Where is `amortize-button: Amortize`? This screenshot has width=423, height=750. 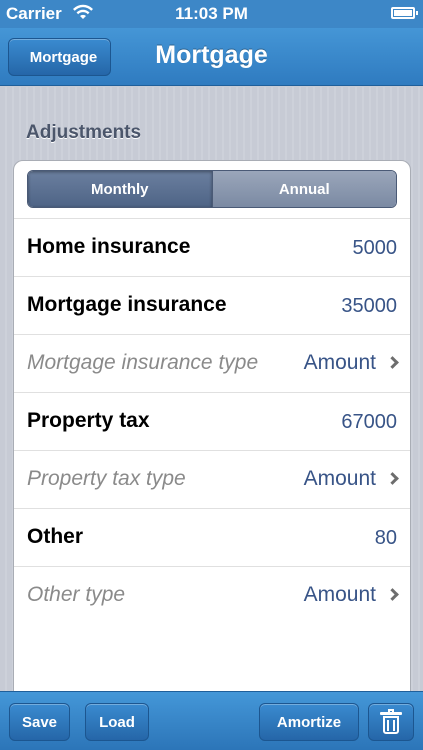 amortize-button: Amortize is located at coordinates (309, 722).